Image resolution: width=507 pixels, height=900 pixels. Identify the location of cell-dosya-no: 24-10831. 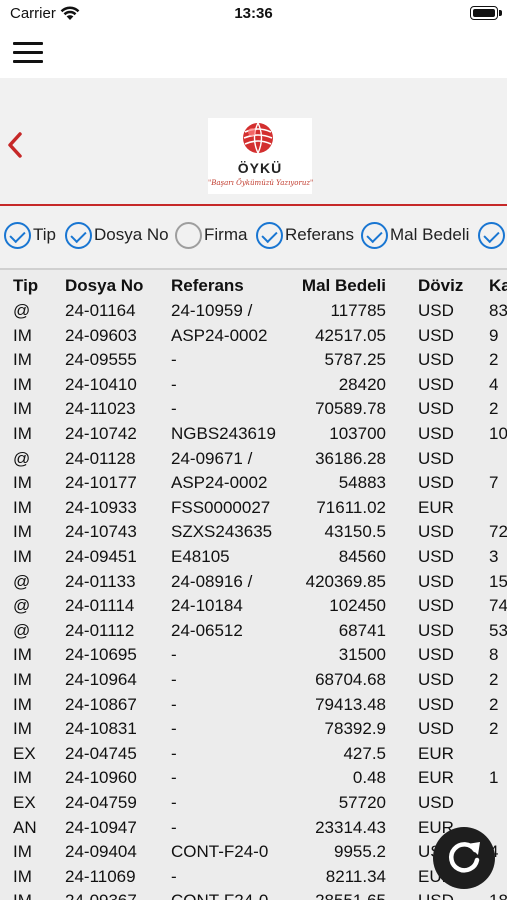
(101, 729).